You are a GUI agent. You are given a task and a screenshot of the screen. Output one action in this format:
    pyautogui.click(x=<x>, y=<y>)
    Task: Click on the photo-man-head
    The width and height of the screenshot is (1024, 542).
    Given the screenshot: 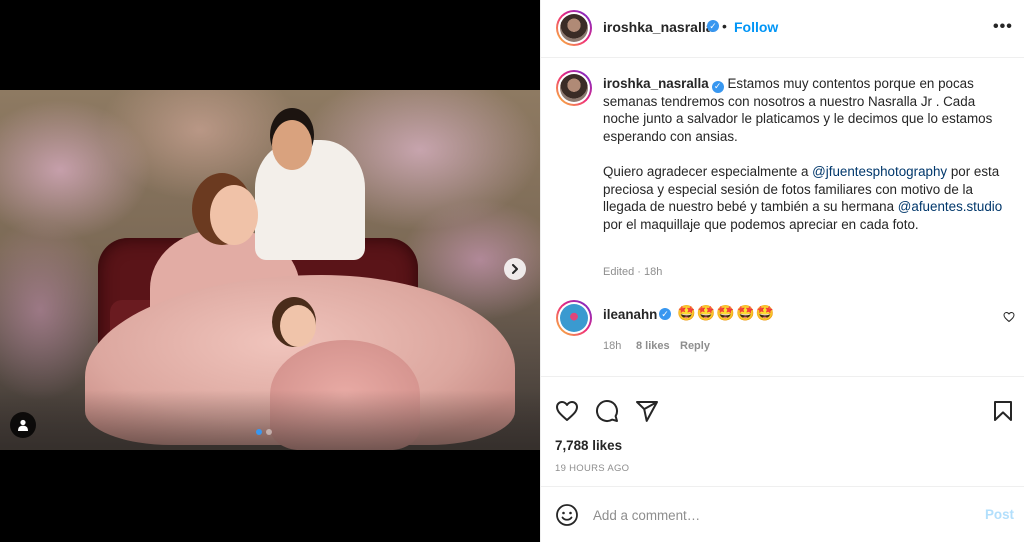 What is the action you would take?
    pyautogui.click(x=292, y=145)
    